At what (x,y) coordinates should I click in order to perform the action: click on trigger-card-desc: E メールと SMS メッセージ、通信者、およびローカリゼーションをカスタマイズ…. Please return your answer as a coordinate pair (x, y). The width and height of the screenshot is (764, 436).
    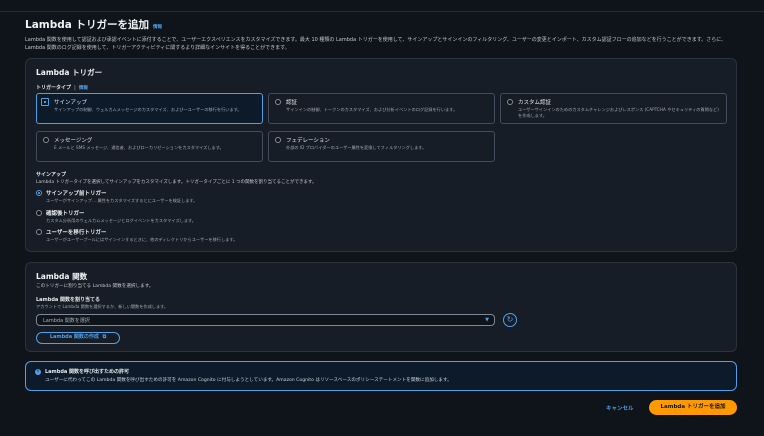
    Looking at the image, I should click on (139, 147).